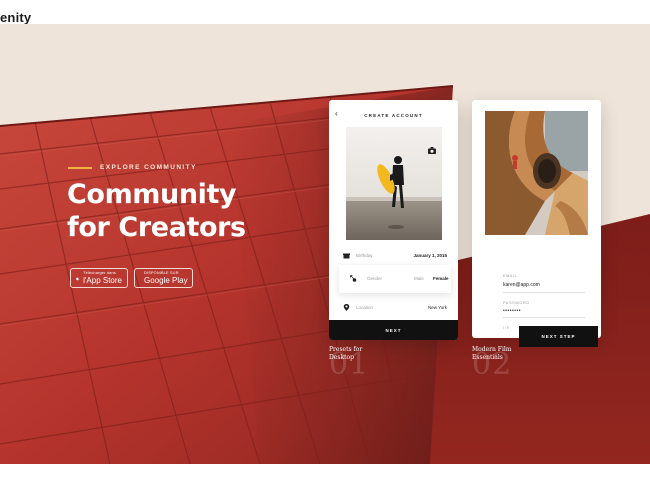 The image size is (650, 477). What do you see at coordinates (441, 278) in the screenshot?
I see `gender-female-option: Female` at bounding box center [441, 278].